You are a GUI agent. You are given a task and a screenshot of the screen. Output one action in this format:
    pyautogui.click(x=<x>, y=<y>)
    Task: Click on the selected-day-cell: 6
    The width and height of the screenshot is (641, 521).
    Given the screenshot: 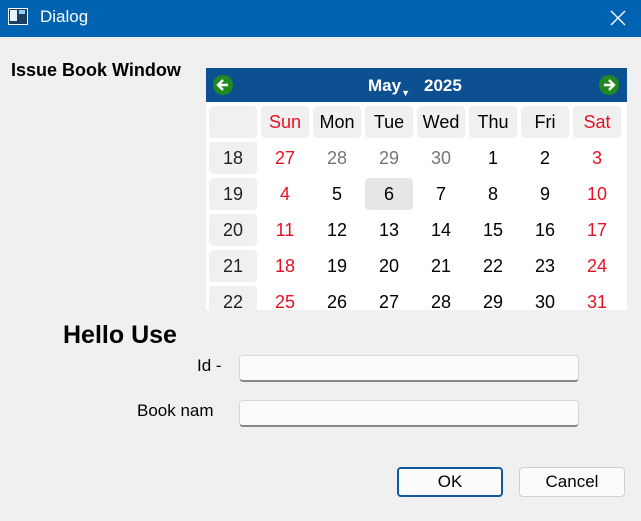 What is the action you would take?
    pyautogui.click(x=389, y=194)
    